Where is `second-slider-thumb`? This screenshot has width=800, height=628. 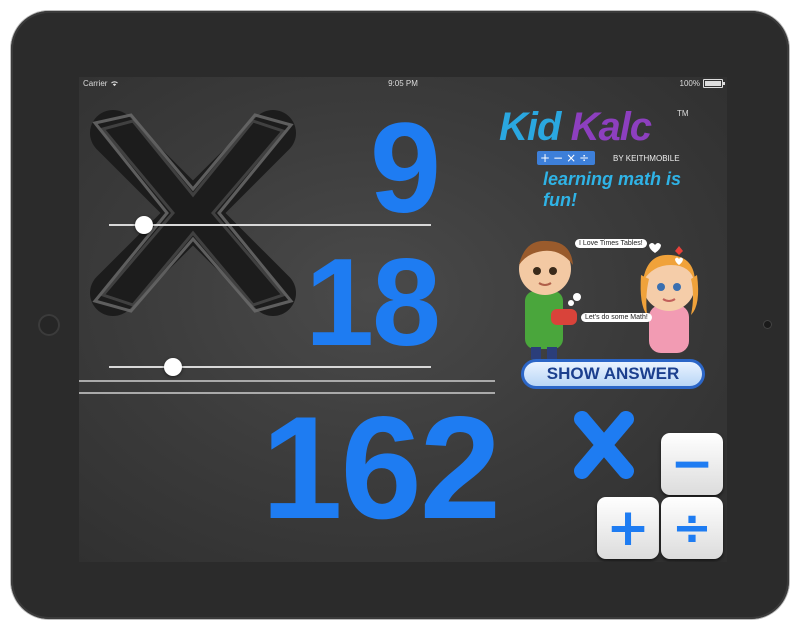 second-slider-thumb is located at coordinates (173, 367).